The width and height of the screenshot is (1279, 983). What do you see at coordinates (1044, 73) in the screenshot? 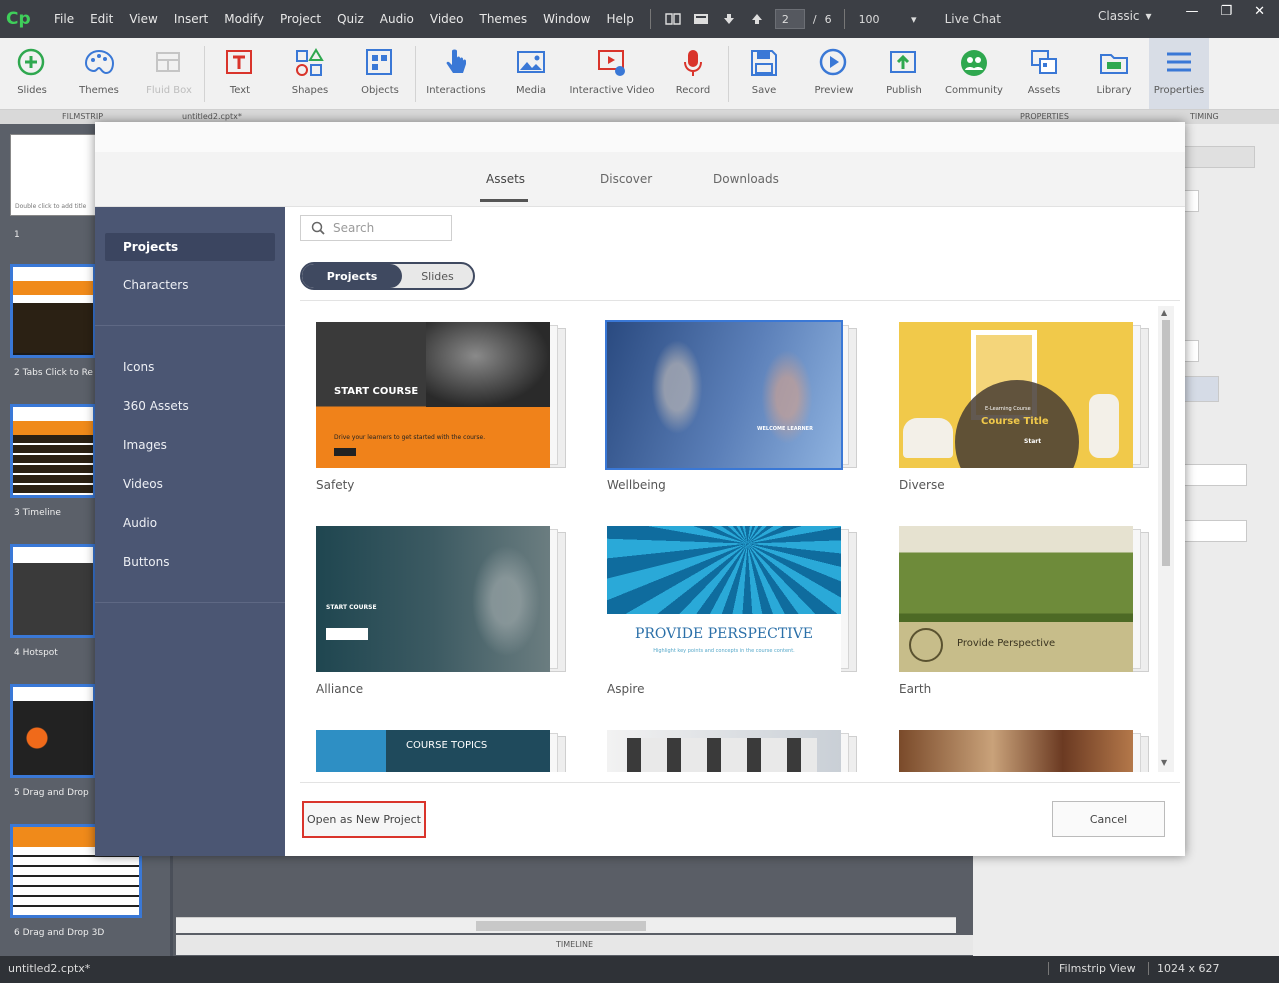
I see `assets-button: Assets` at bounding box center [1044, 73].